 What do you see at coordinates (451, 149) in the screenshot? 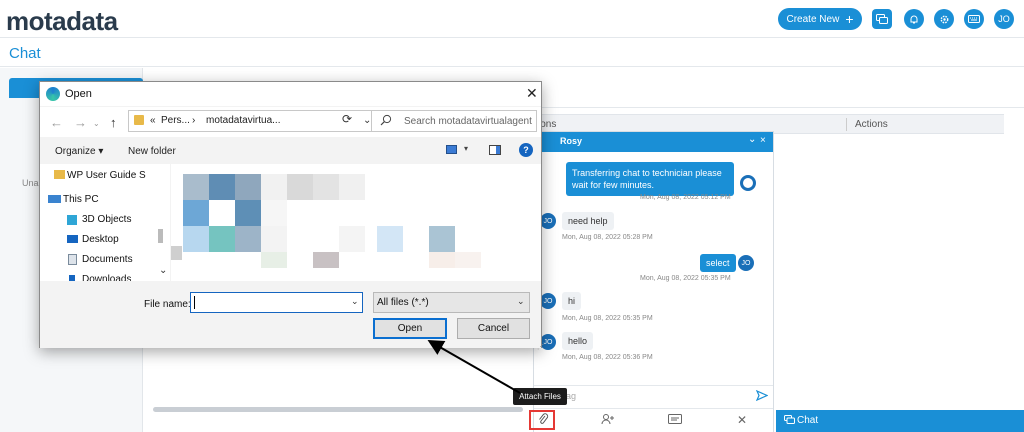
I see `view-options-icon` at bounding box center [451, 149].